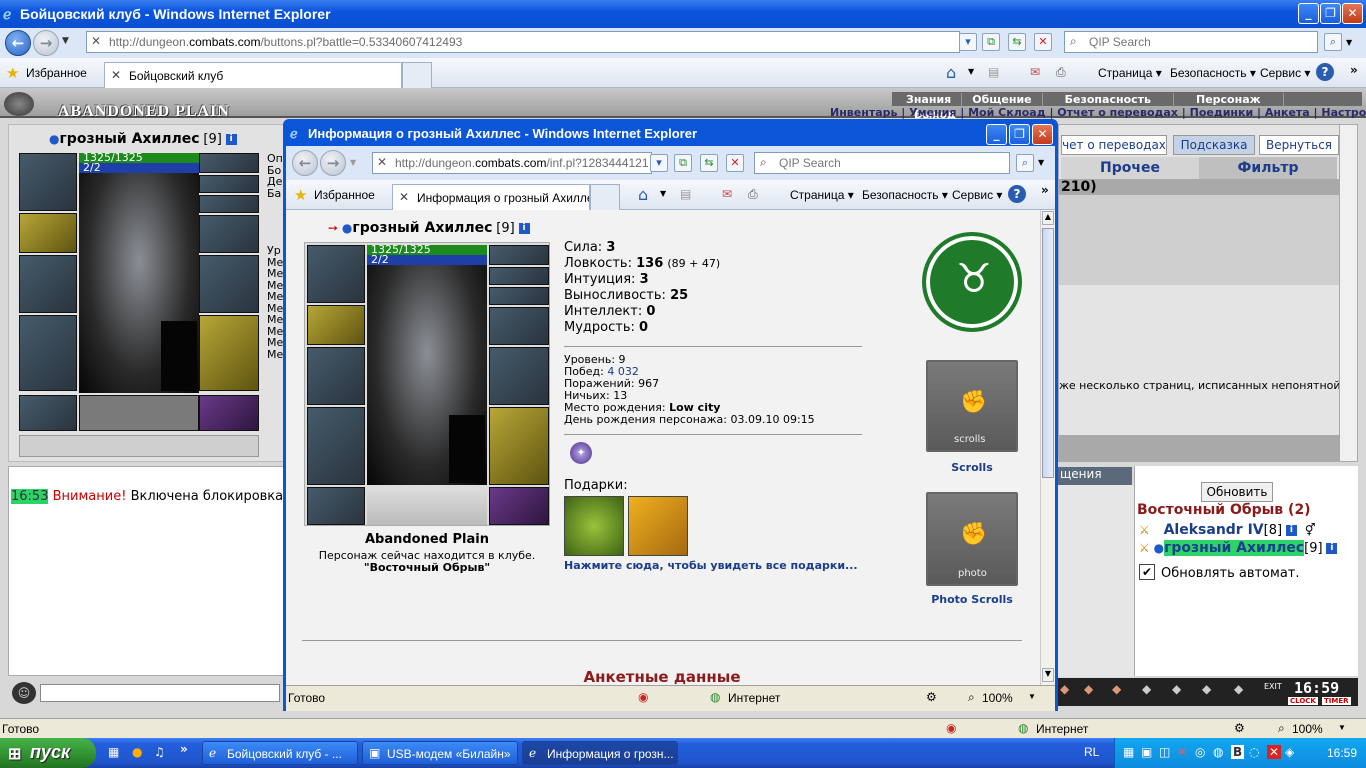 The height and width of the screenshot is (768, 1366). Describe the element at coordinates (48, 413) in the screenshot. I see `belt-slot` at that location.